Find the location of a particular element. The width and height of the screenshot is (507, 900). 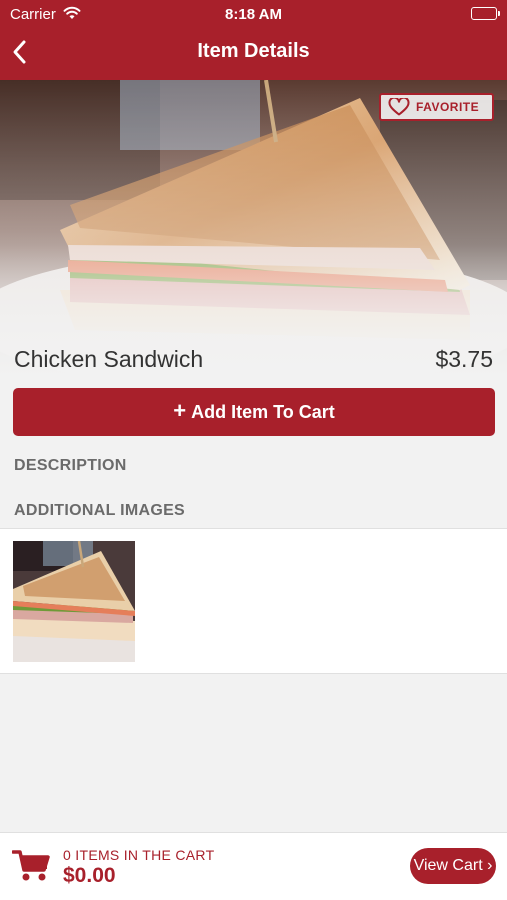

view-cart-button: View Cart › is located at coordinates (453, 866).